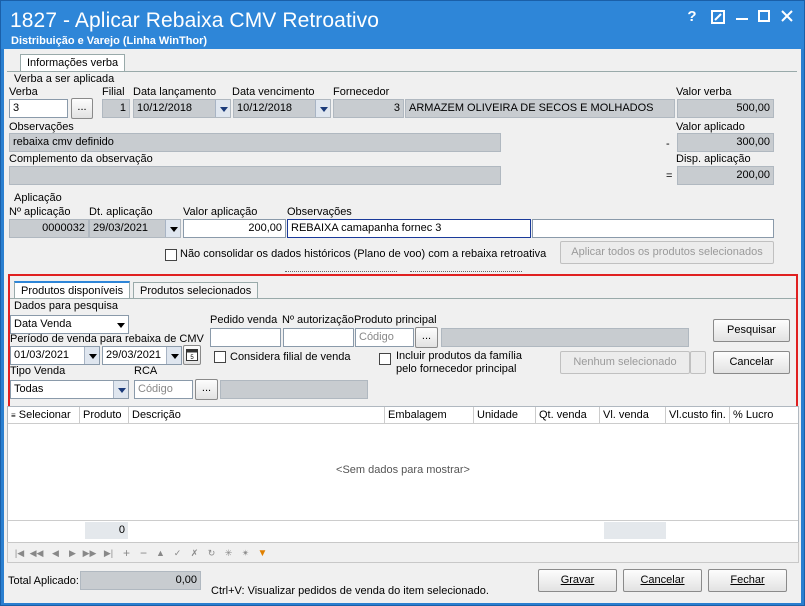 The width and height of the screenshot is (805, 606). What do you see at coordinates (568, 415) in the screenshot?
I see `grid-col-qt-venda: Qt. venda` at bounding box center [568, 415].